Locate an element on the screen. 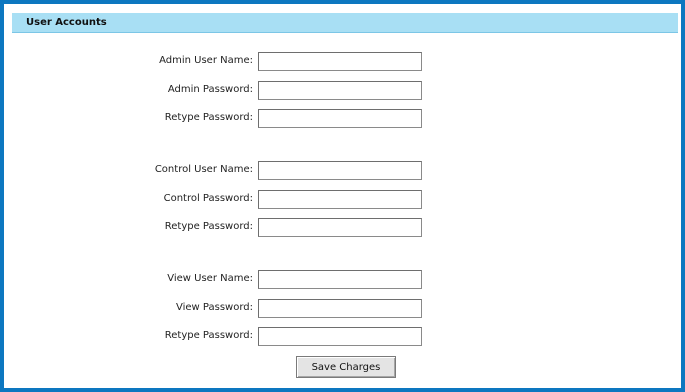 This screenshot has height=392, width=685. panel-title: User Accounts is located at coordinates (66, 22).